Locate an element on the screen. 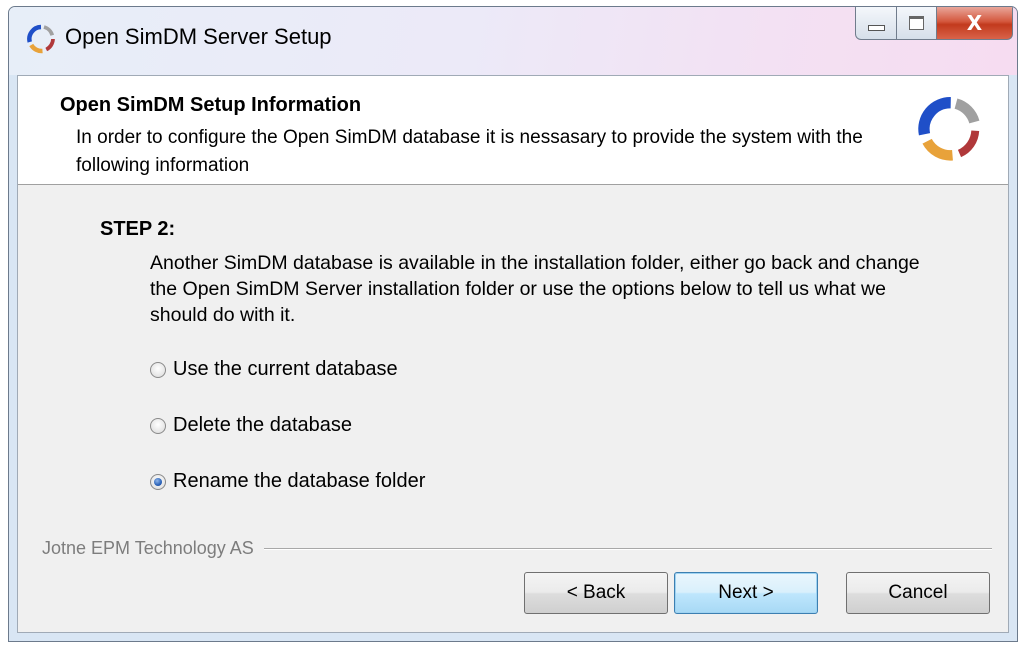 This screenshot has height=646, width=1020. caption-buttons: X is located at coordinates (934, 25).